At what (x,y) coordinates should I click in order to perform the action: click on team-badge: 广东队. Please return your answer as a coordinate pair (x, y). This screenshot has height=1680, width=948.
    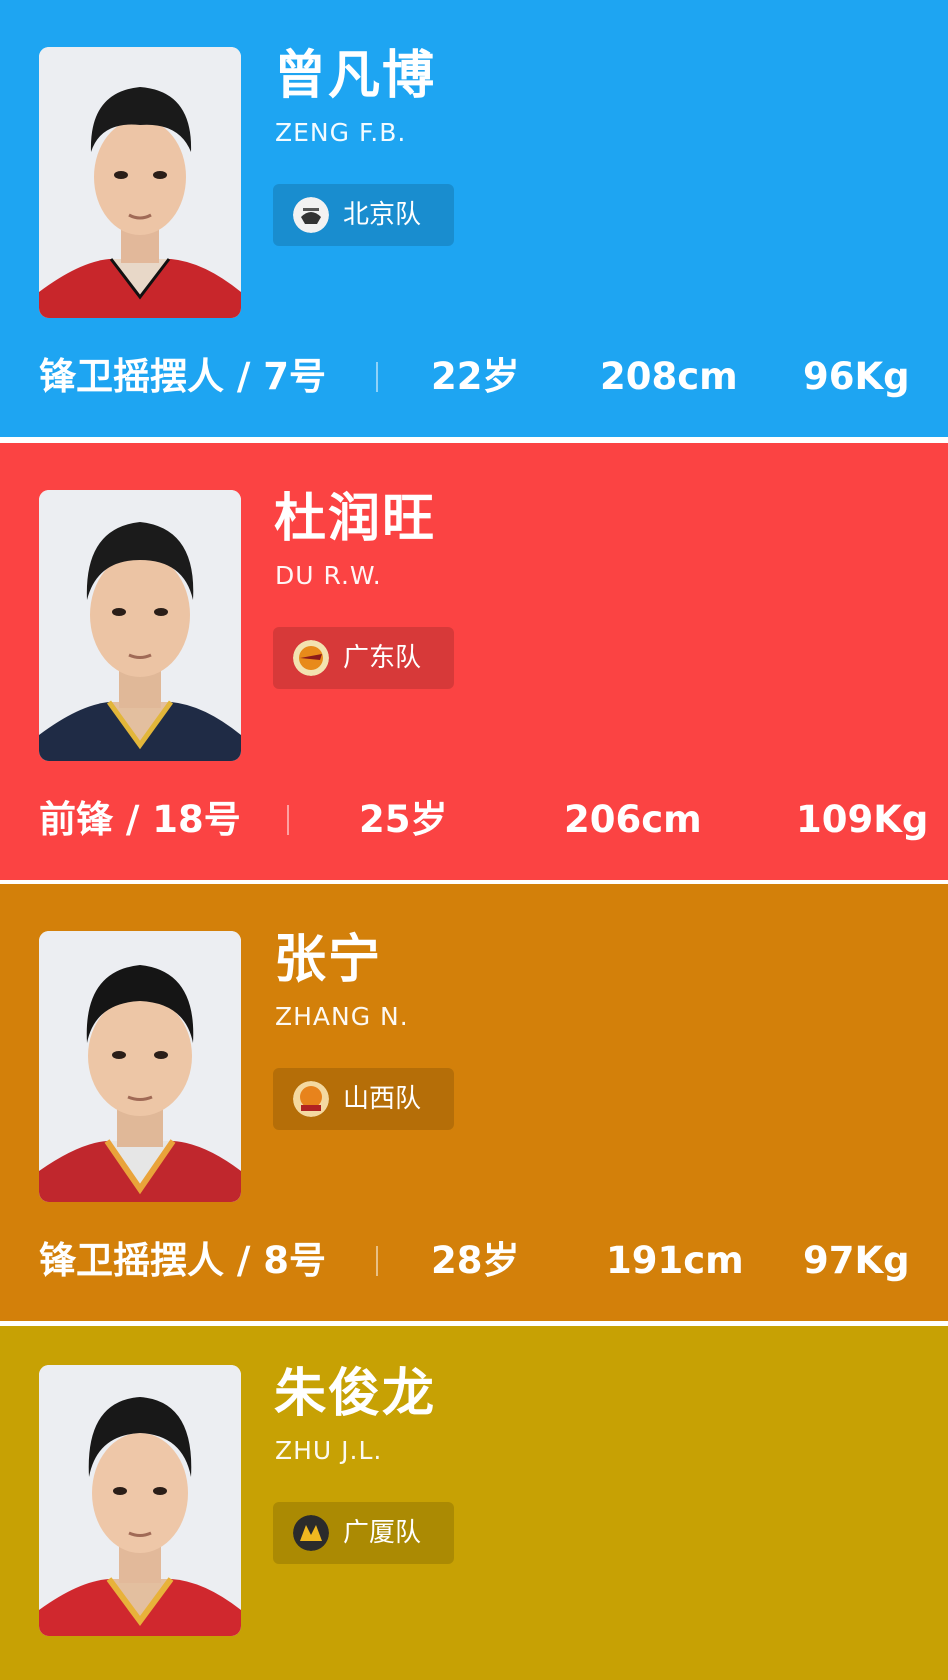
    Looking at the image, I should click on (363, 658).